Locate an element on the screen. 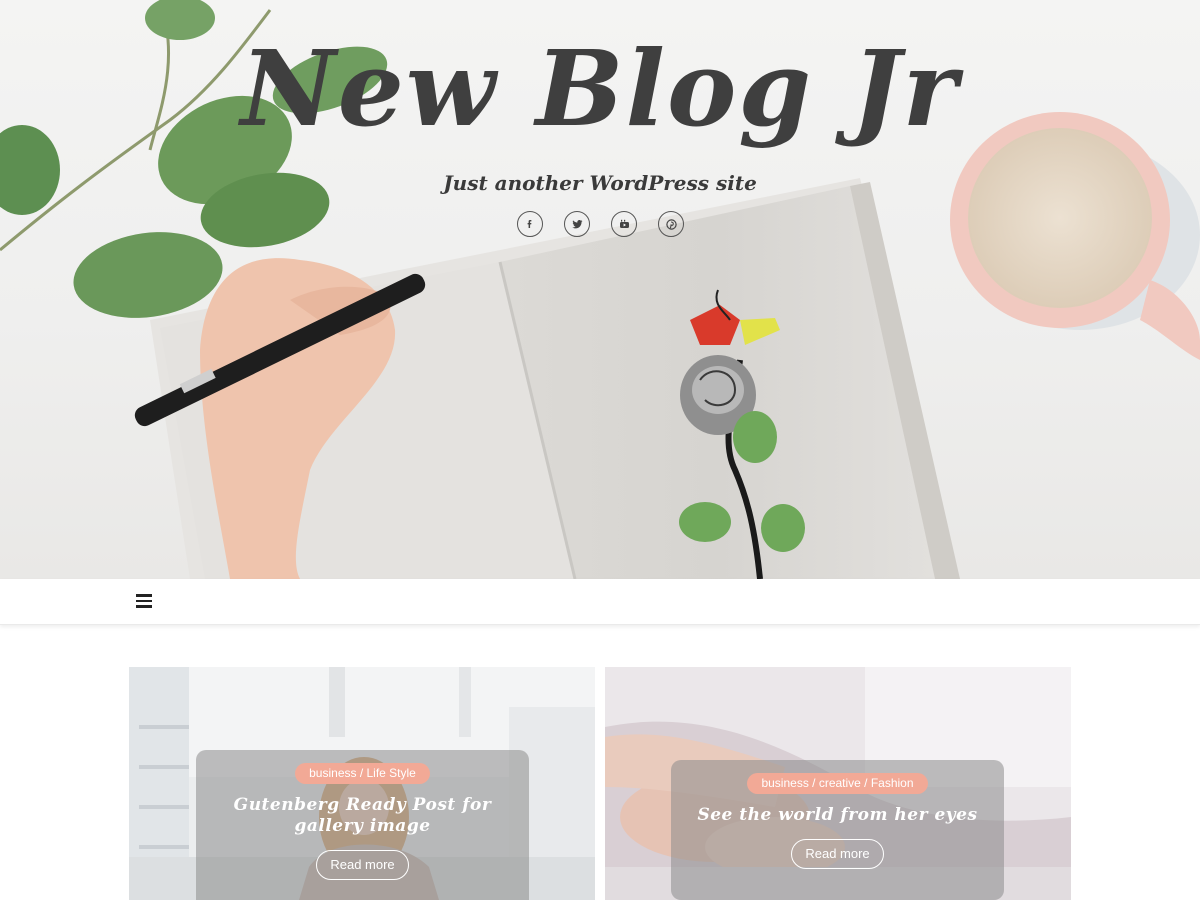 The width and height of the screenshot is (1200, 900). category-links: business / Life Style is located at coordinates (362, 773).